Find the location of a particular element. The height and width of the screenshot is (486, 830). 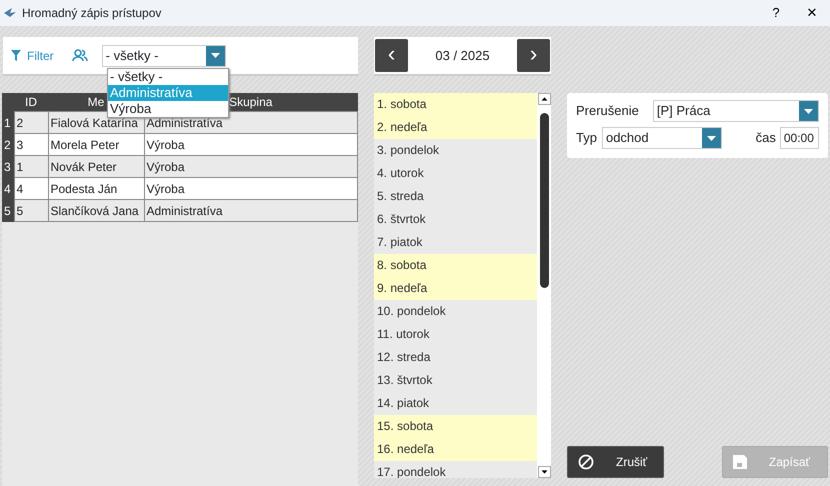

interruption-select: [P] Práca is located at coordinates (735, 111).